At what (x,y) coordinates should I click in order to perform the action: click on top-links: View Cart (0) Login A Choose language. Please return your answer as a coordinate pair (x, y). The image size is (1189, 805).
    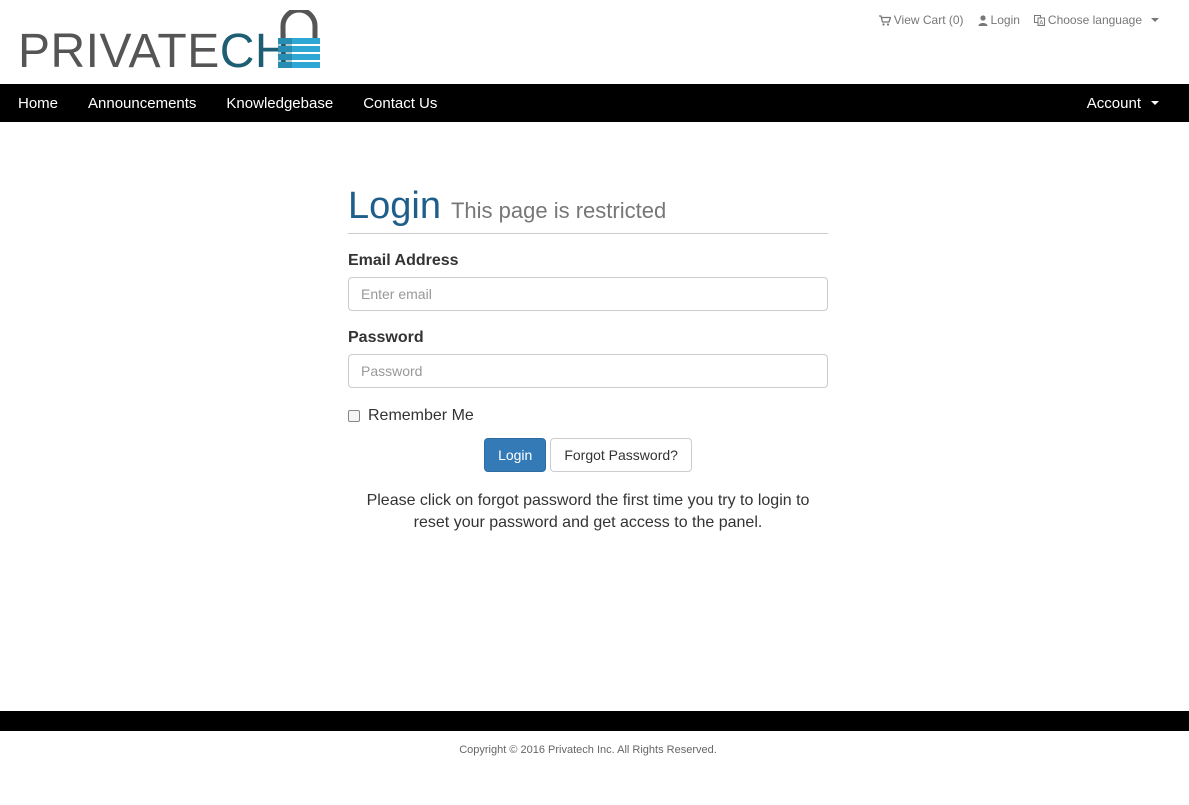
    Looking at the image, I should click on (1018, 20).